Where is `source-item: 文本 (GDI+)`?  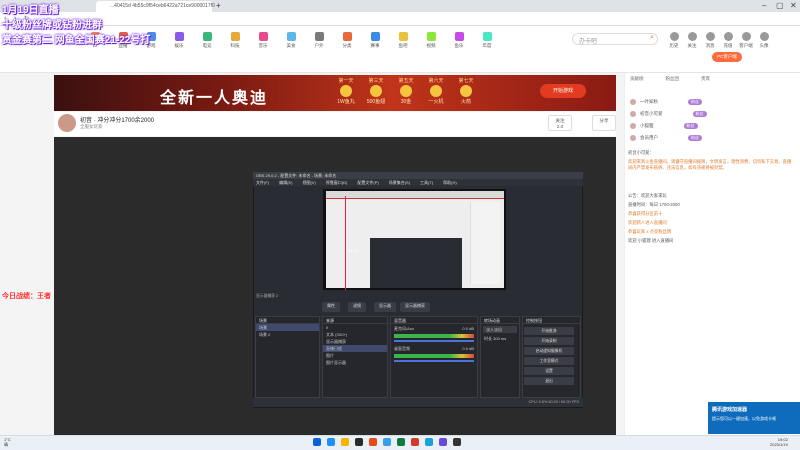
source-item: 文本 (GDI+) is located at coordinates (355, 334).